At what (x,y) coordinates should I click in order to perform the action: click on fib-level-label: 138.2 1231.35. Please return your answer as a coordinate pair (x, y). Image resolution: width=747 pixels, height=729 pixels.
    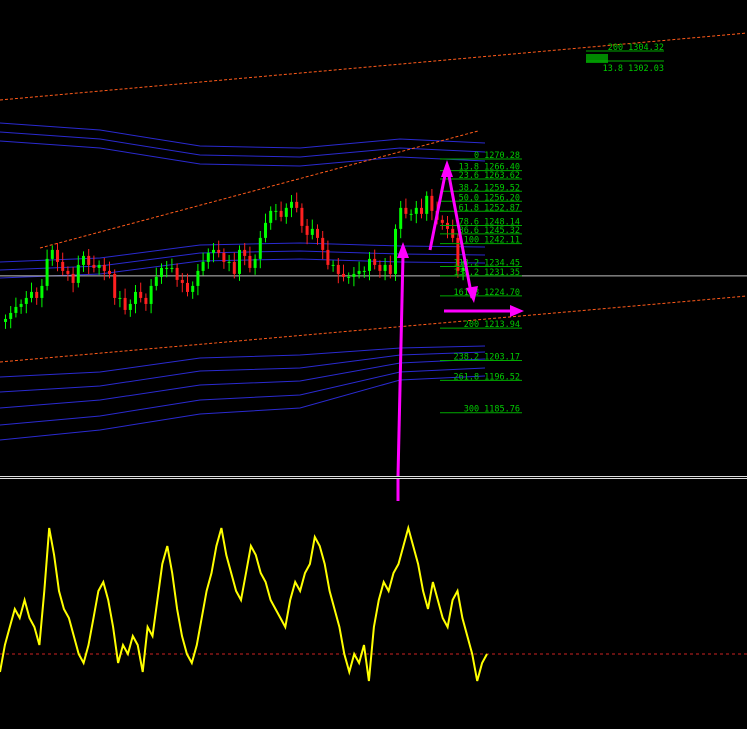
    Looking at the image, I should click on (486, 273).